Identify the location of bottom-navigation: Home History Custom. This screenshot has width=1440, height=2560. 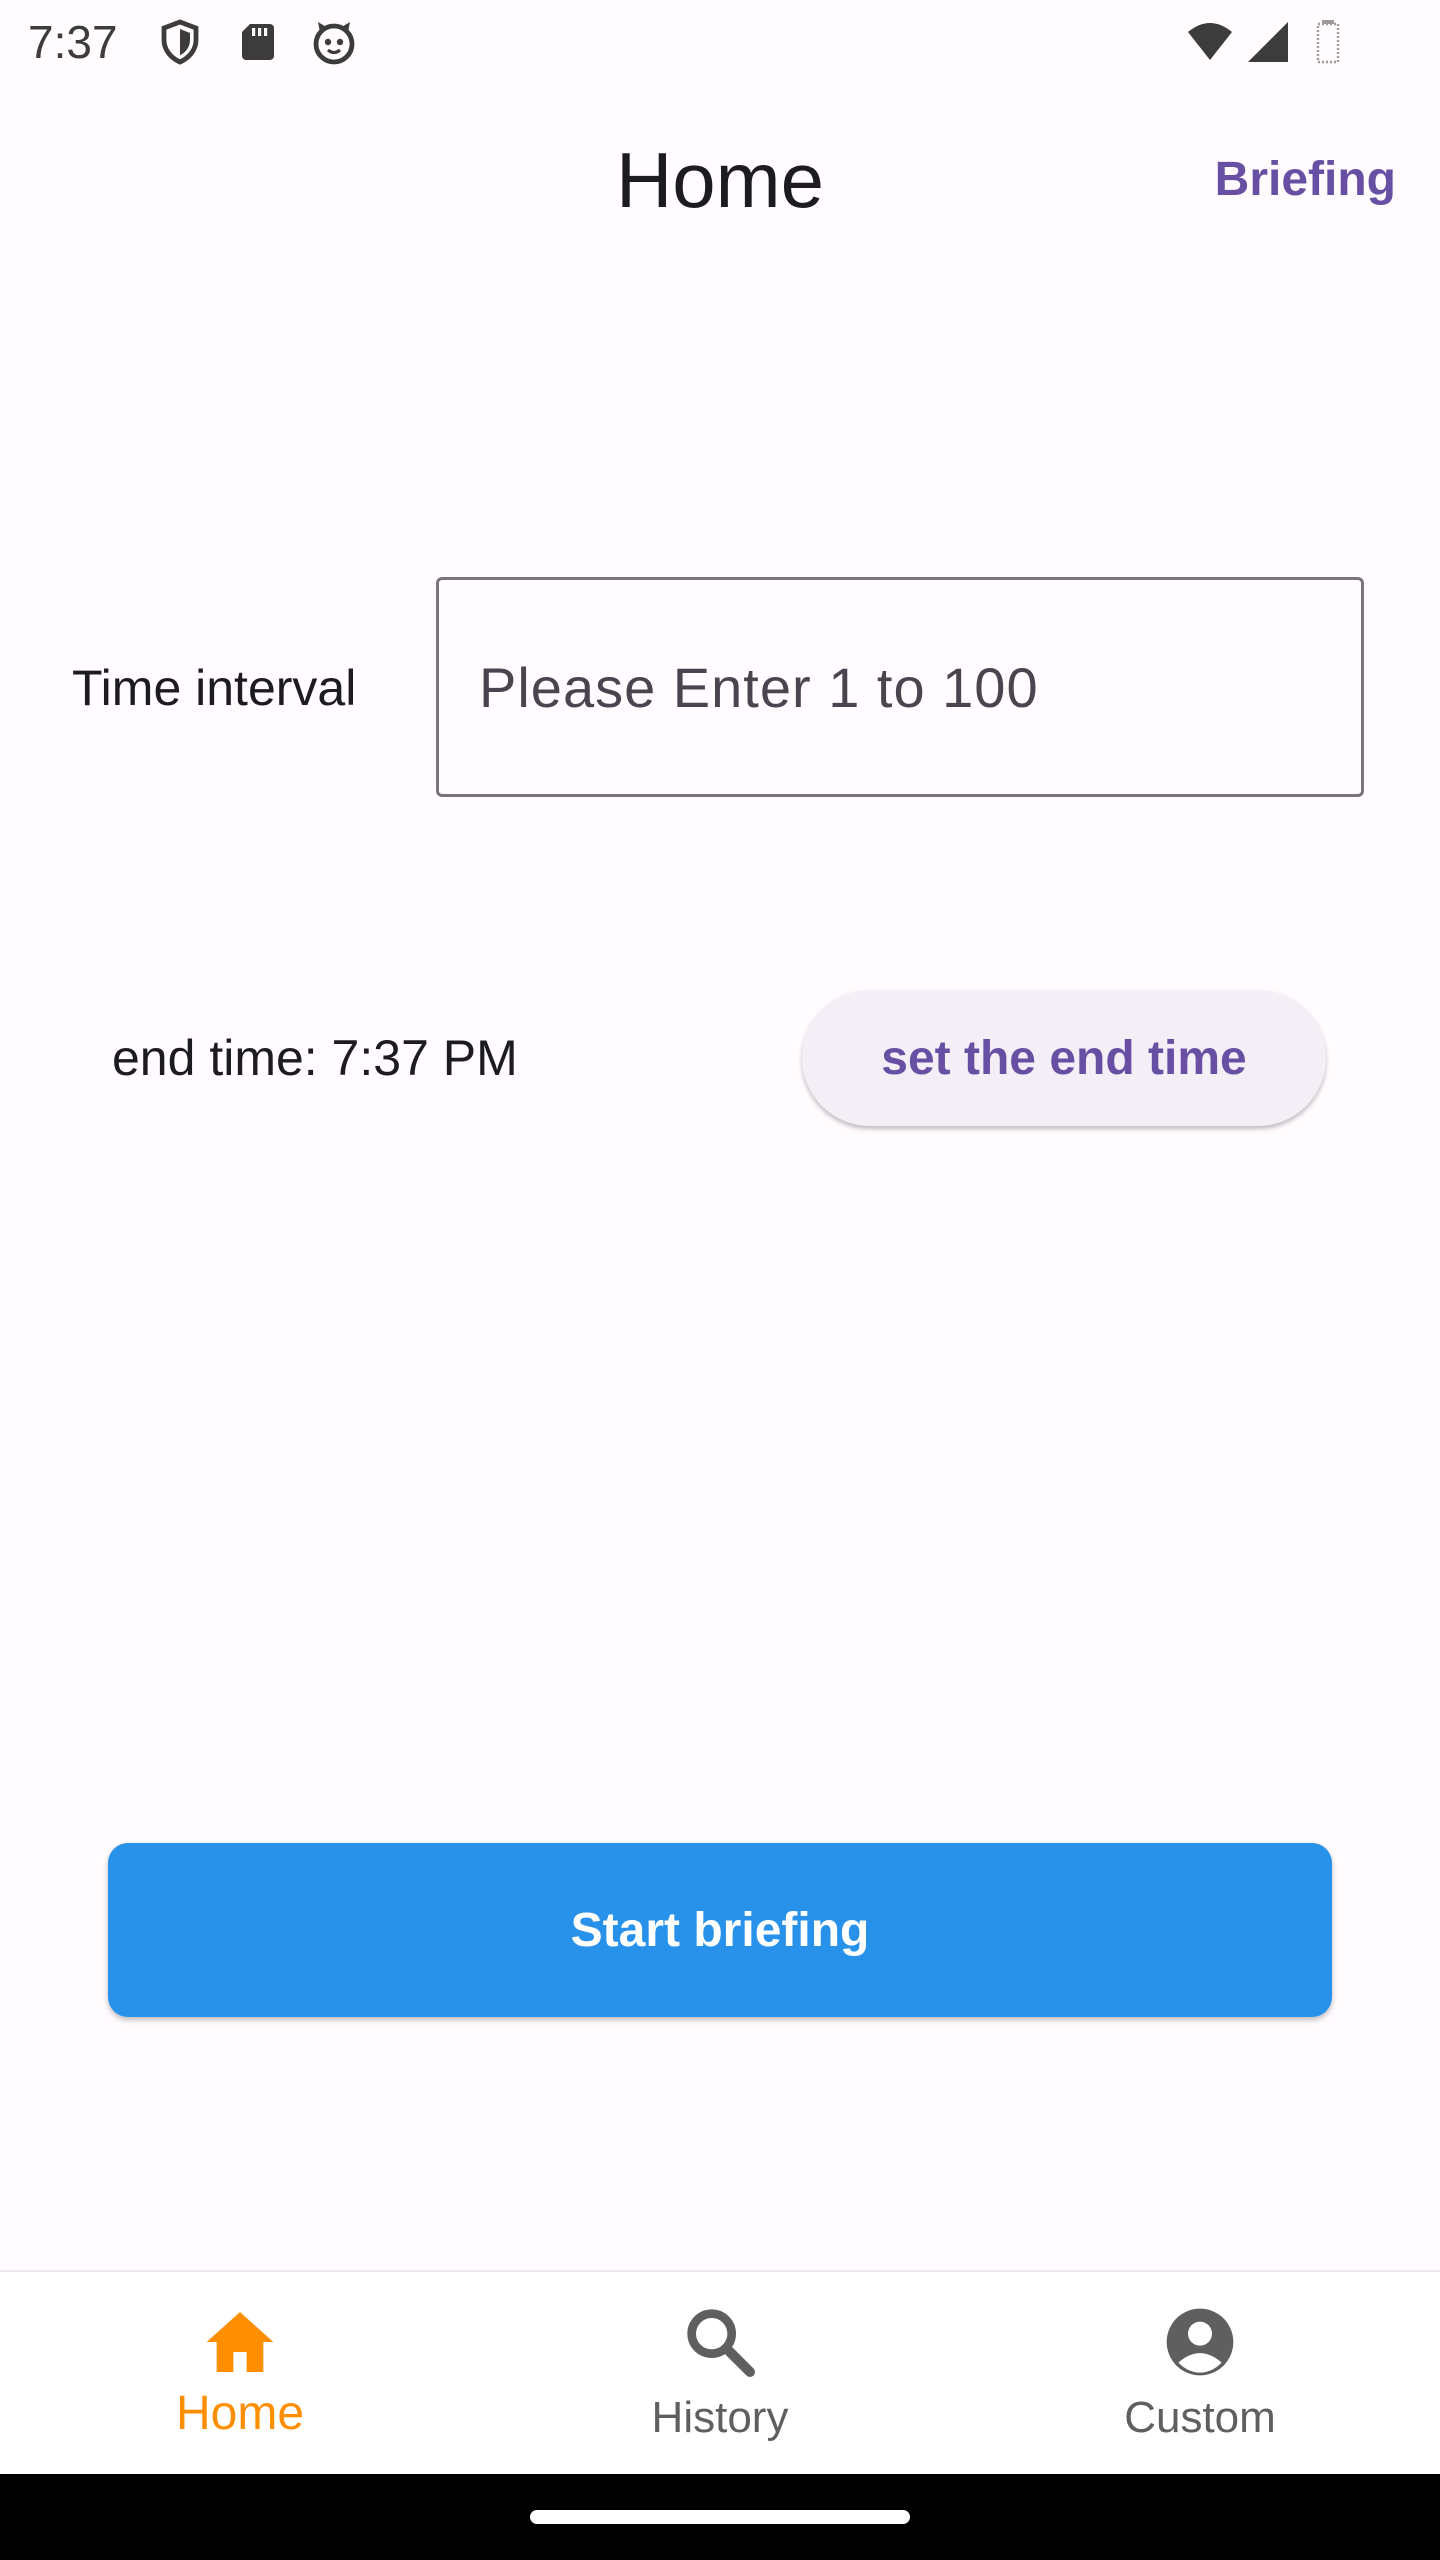
(720, 2373).